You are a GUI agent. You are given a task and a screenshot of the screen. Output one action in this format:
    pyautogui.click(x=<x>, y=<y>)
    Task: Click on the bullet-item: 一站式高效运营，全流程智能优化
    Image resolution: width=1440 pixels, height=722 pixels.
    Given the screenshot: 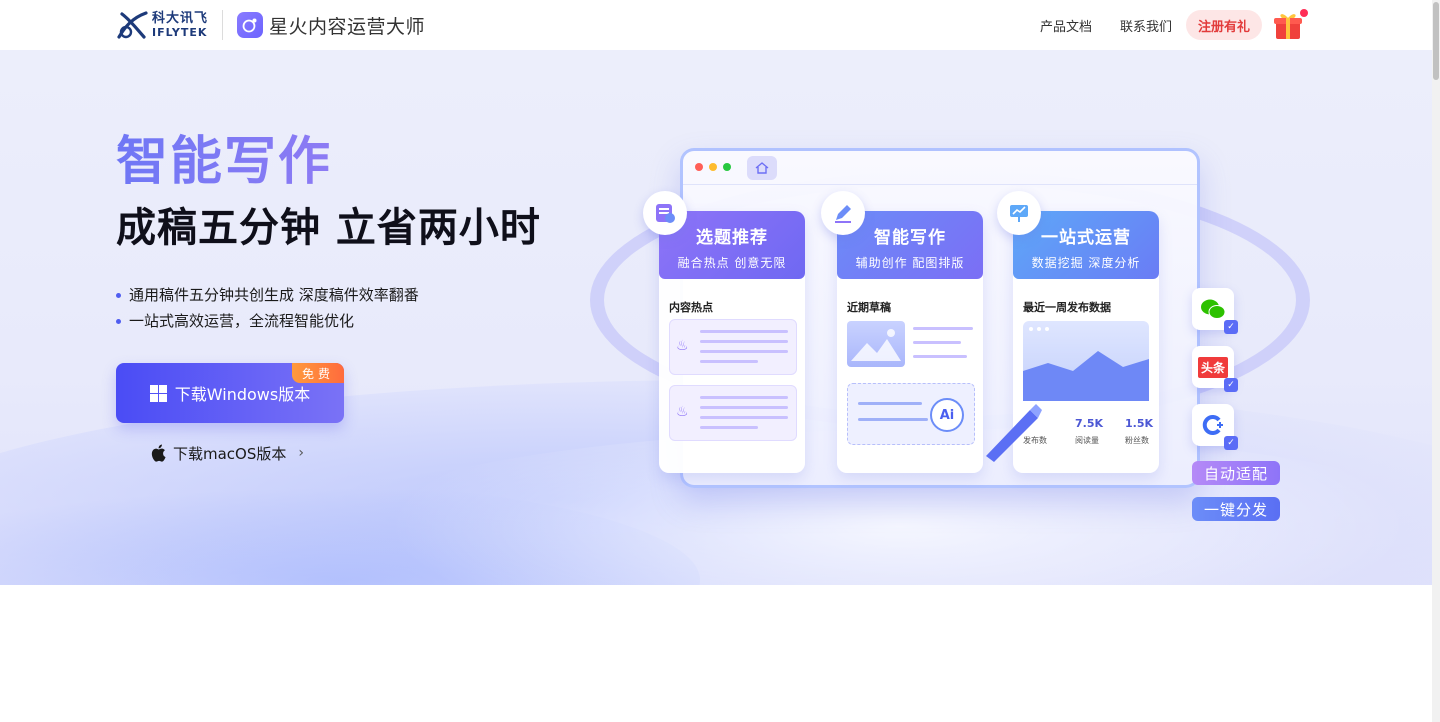 What is the action you would take?
    pyautogui.click(x=267, y=321)
    